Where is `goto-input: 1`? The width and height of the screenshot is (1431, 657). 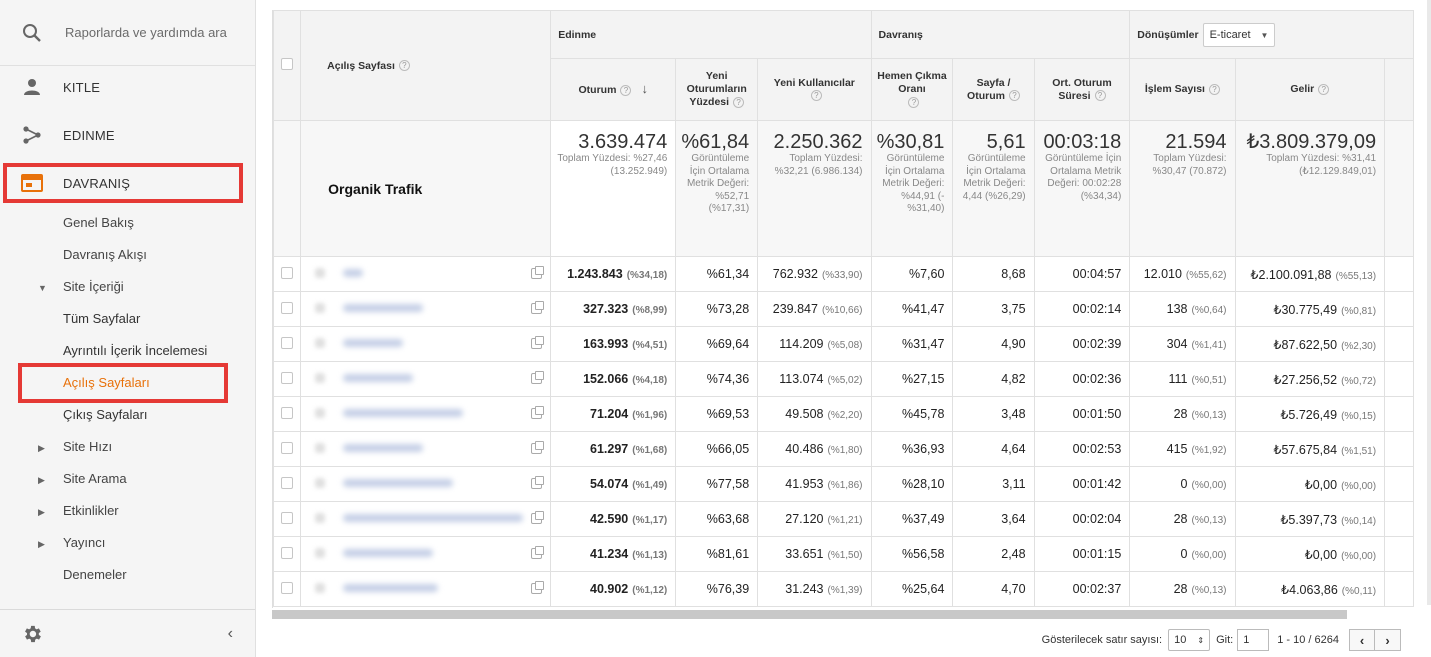
goto-input: 1 is located at coordinates (1253, 640).